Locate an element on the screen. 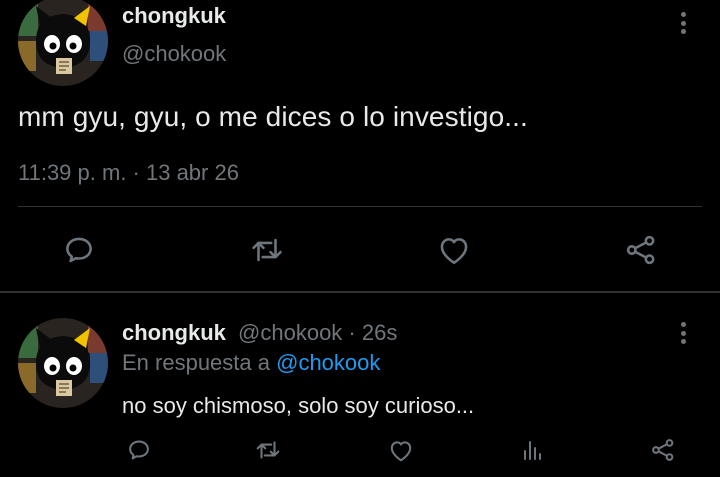 This screenshot has height=477, width=720. divider is located at coordinates (360, 206).